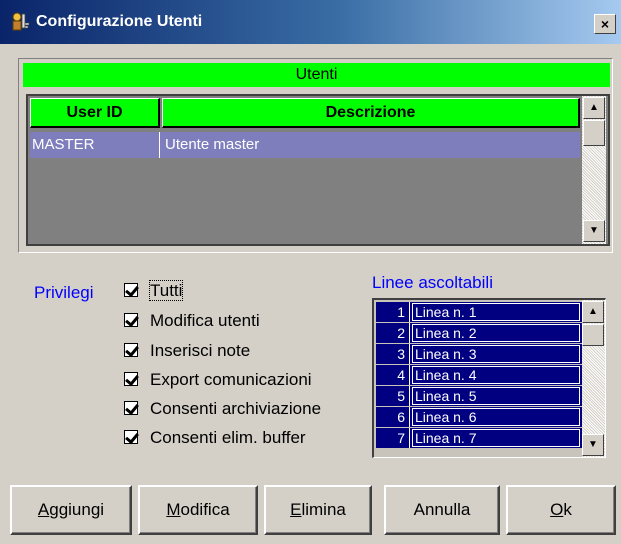 This screenshot has width=621, height=544. What do you see at coordinates (95, 145) in the screenshot?
I see `user-id-cell: MASTER` at bounding box center [95, 145].